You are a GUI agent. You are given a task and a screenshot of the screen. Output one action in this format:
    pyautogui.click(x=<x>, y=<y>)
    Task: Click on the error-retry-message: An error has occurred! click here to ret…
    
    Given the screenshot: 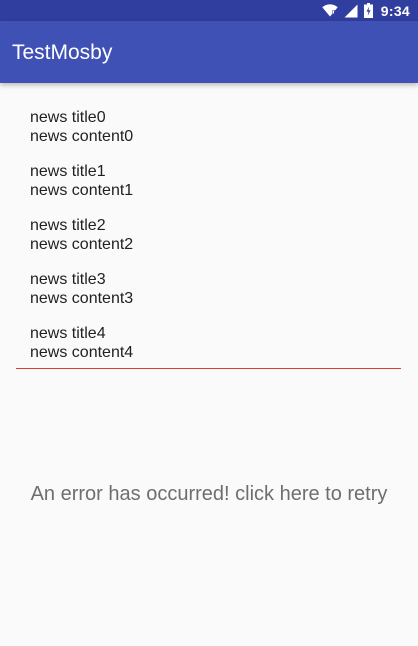 What is the action you would take?
    pyautogui.click(x=209, y=494)
    